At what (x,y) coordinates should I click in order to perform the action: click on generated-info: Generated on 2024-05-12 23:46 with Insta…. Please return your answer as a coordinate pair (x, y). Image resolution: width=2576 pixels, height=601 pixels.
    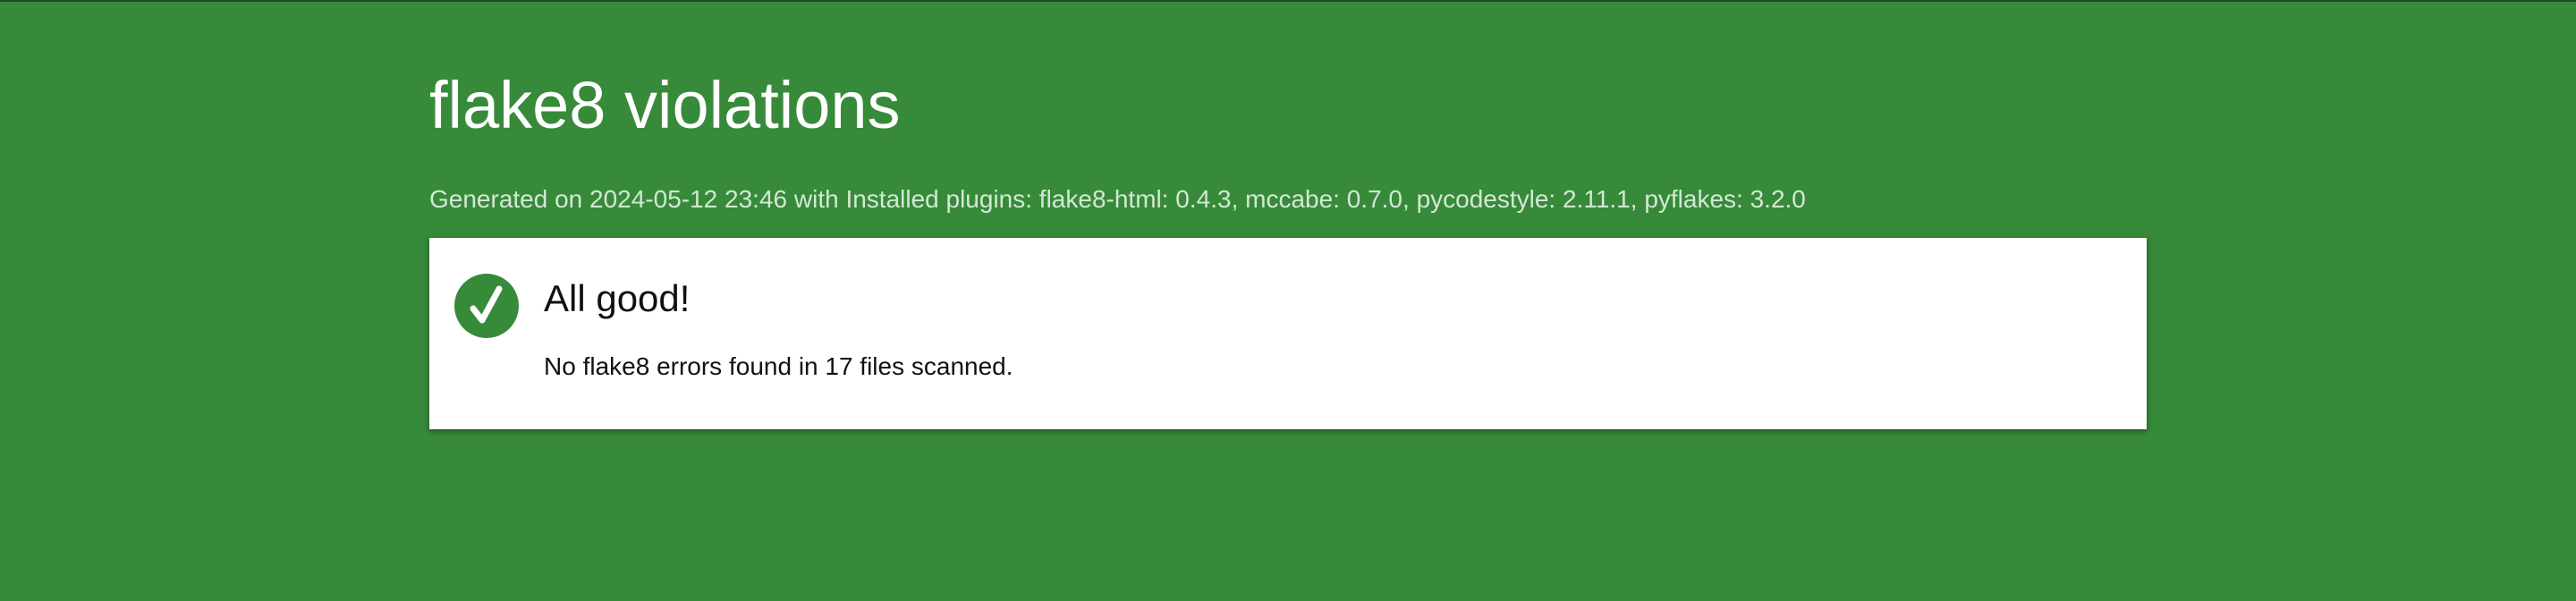
    Looking at the image, I should click on (1117, 199).